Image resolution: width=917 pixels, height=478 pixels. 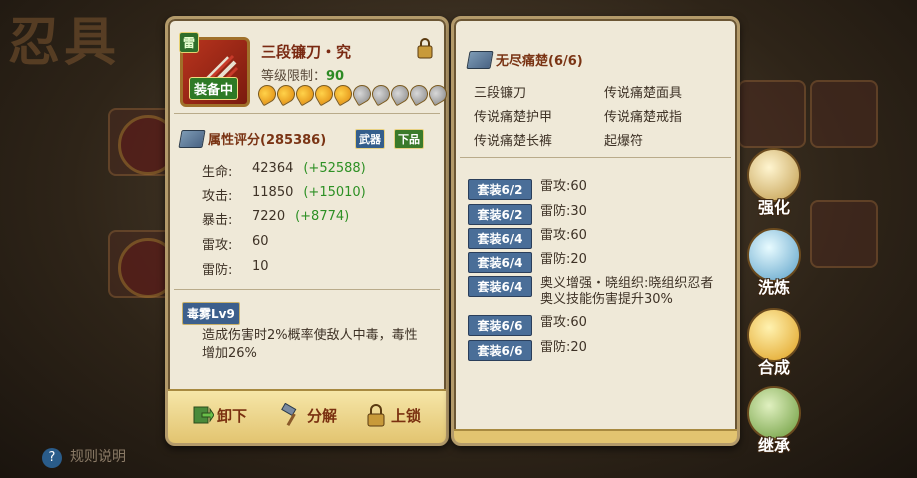 I want to click on item-icon: 雷 装备中, so click(x=214, y=69).